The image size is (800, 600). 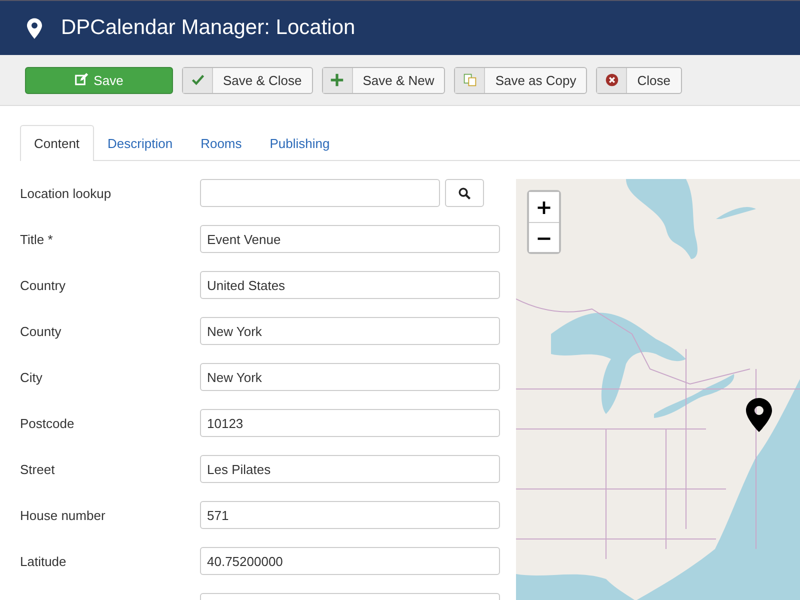 I want to click on field-label: City, so click(x=31, y=377).